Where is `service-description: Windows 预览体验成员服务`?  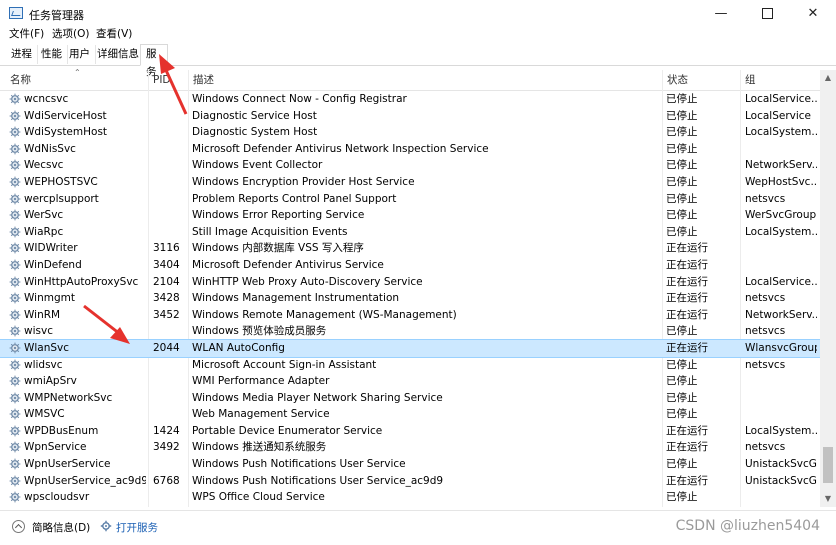
service-description: Windows 预览体验成员服务 is located at coordinates (259, 331).